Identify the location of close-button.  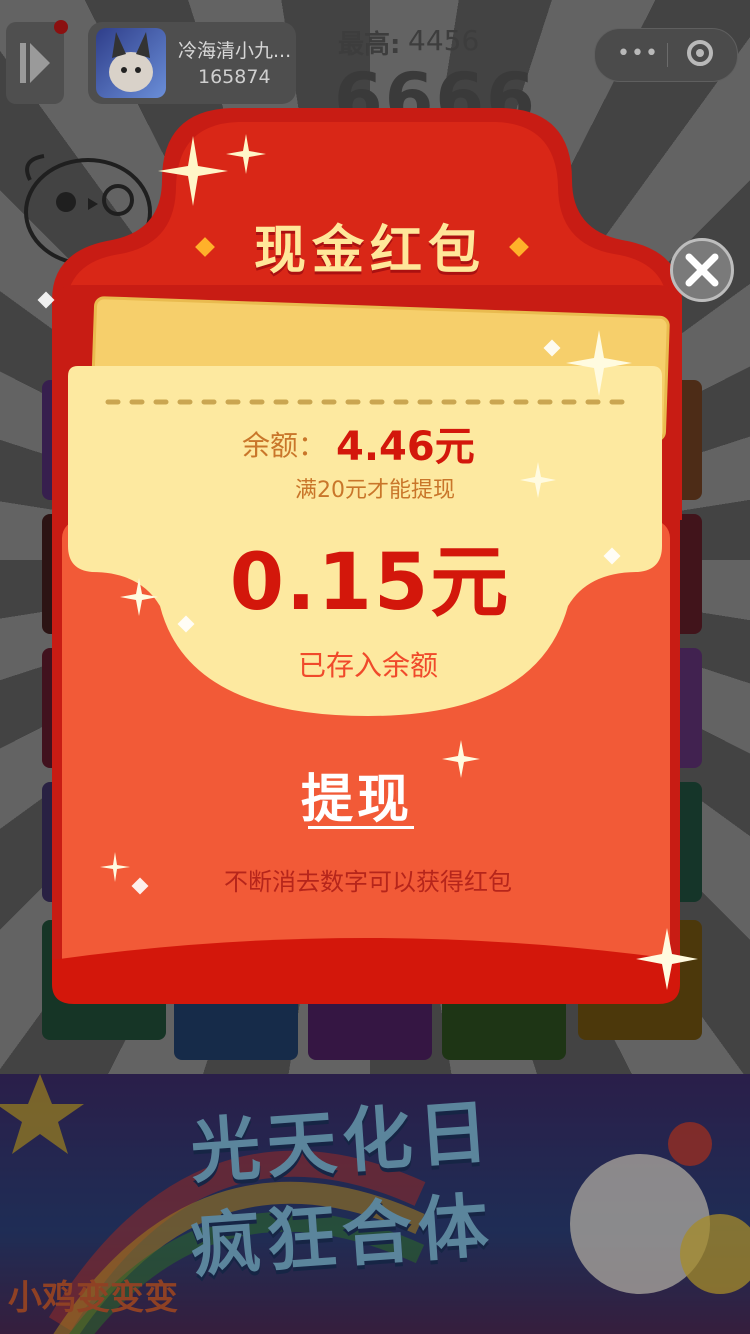
(702, 270).